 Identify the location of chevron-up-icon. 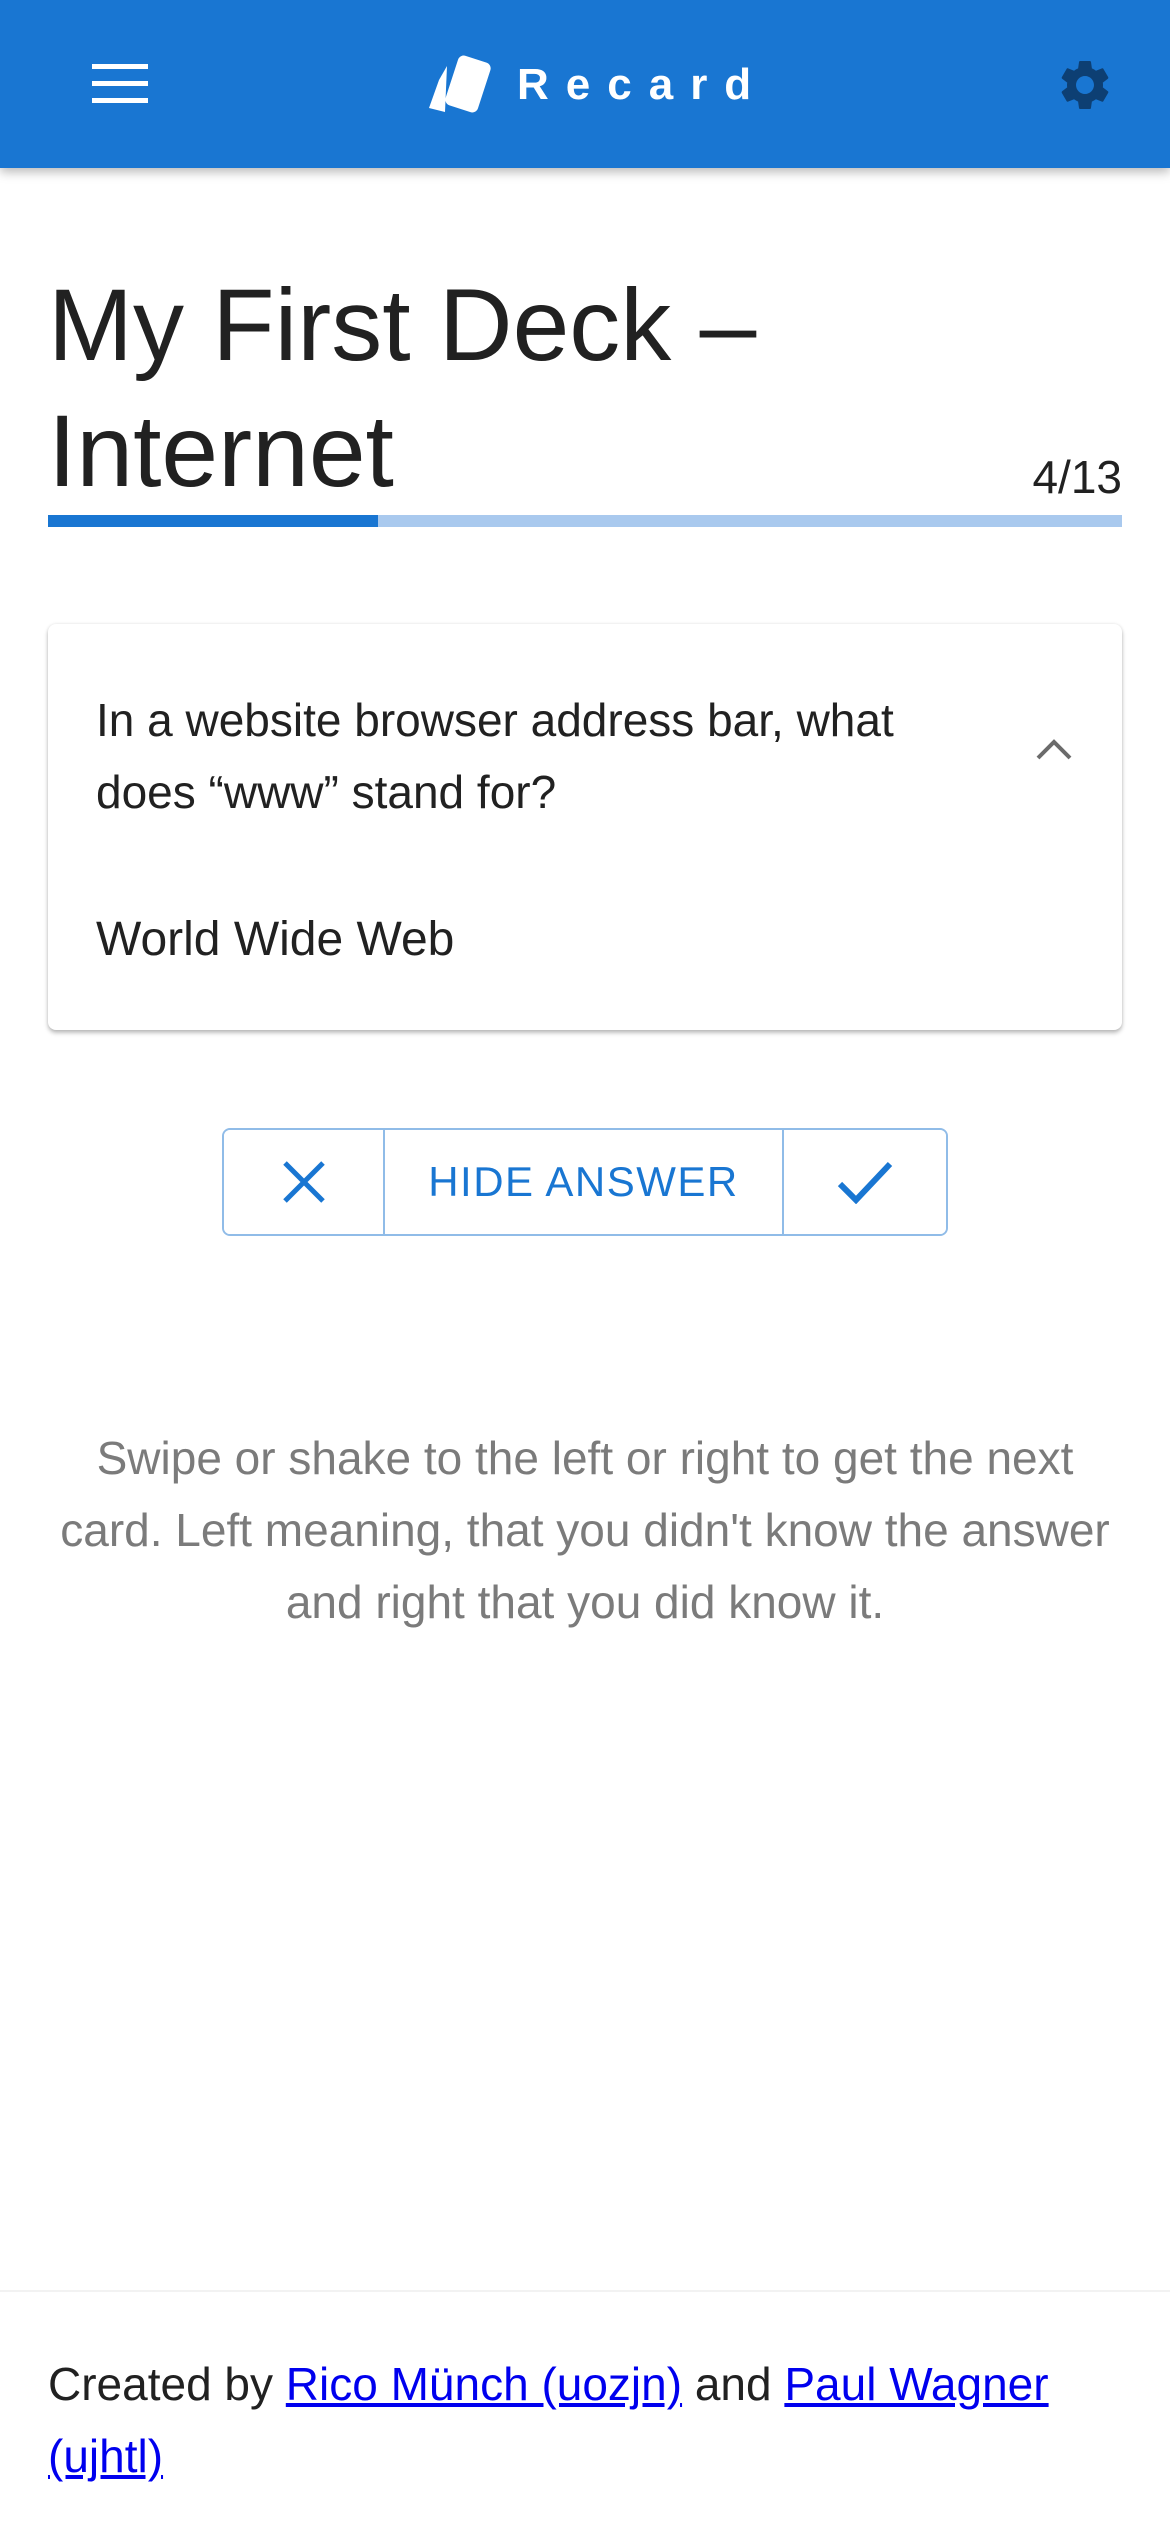
(1054, 749).